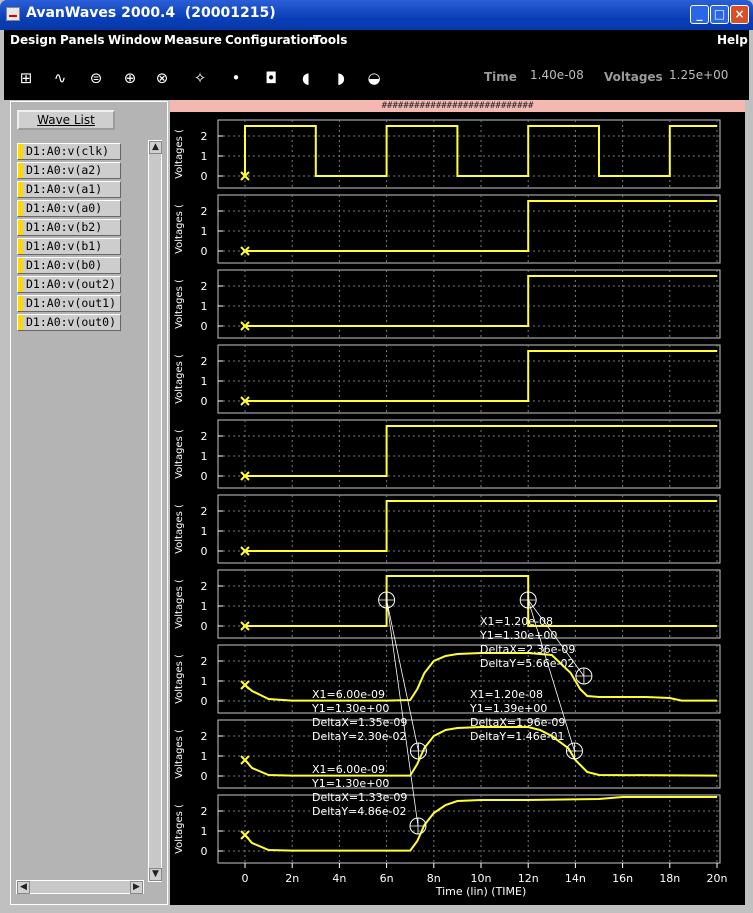 This screenshot has width=753, height=913. Describe the element at coordinates (13, 14) in the screenshot. I see `app-icon` at that location.